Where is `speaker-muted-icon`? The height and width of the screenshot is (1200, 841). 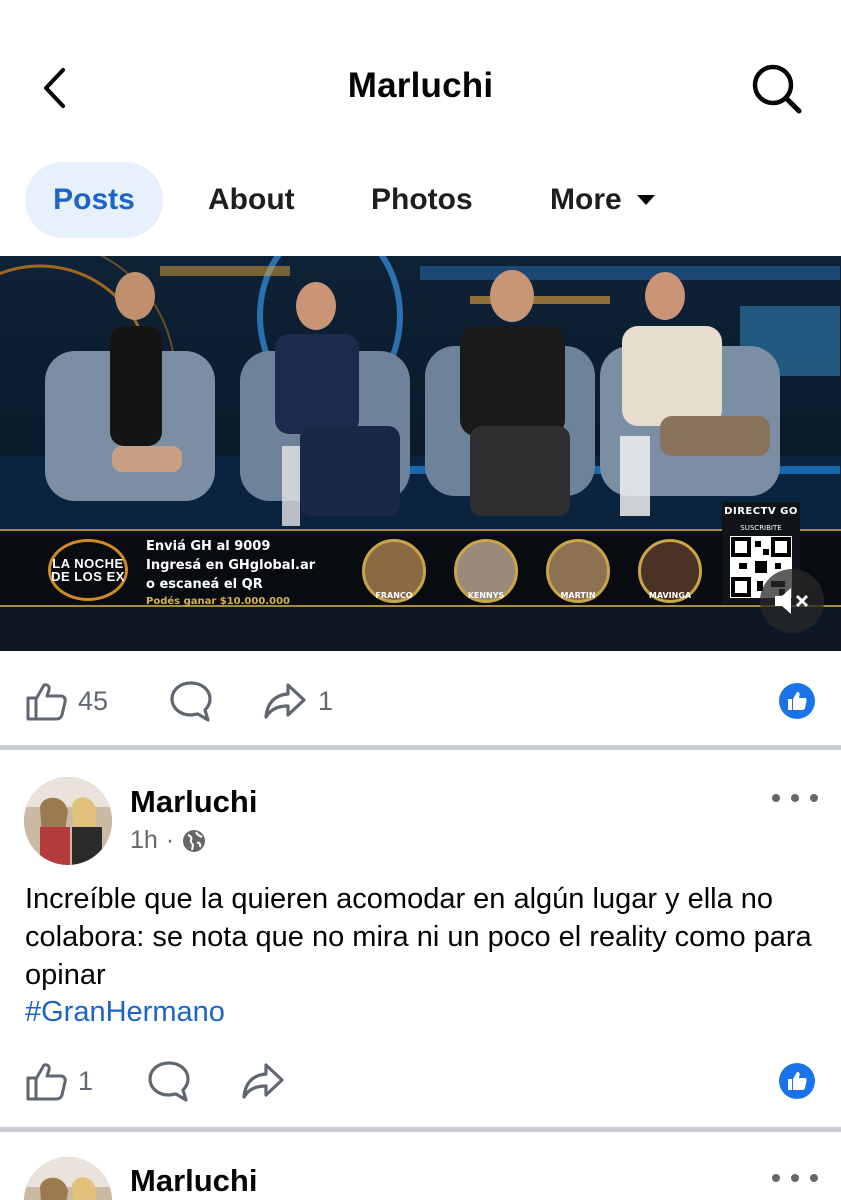
speaker-muted-icon is located at coordinates (792, 601).